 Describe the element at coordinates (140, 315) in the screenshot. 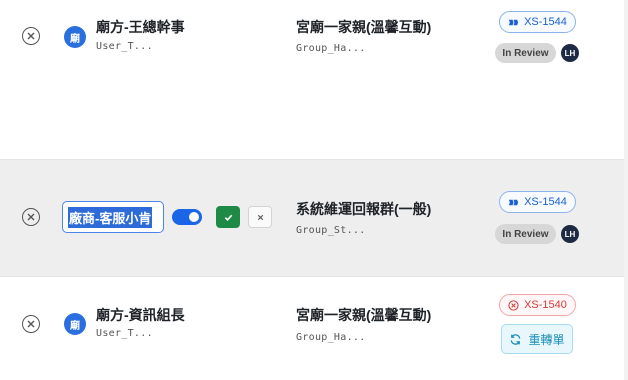

I see `member-name: 廟方-資訊組長` at that location.